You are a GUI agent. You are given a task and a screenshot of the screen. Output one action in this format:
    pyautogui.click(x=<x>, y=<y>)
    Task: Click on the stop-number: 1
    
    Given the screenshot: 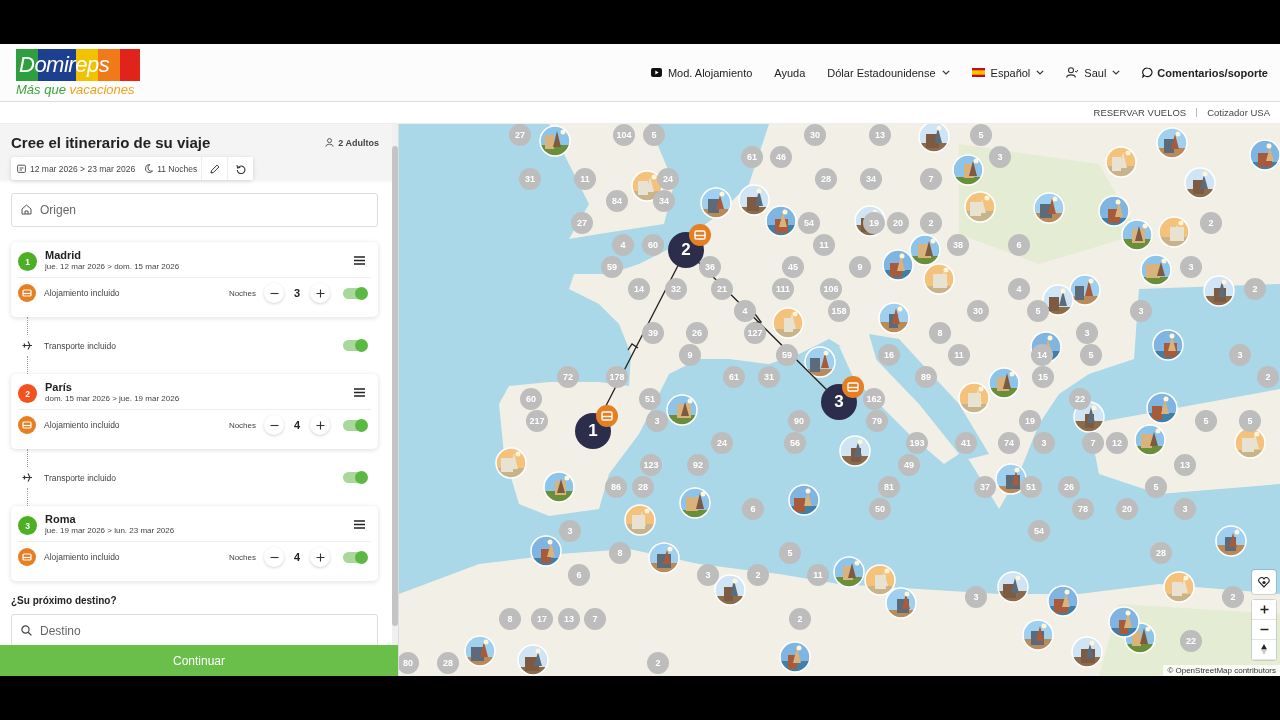 What is the action you would take?
    pyautogui.click(x=27, y=261)
    